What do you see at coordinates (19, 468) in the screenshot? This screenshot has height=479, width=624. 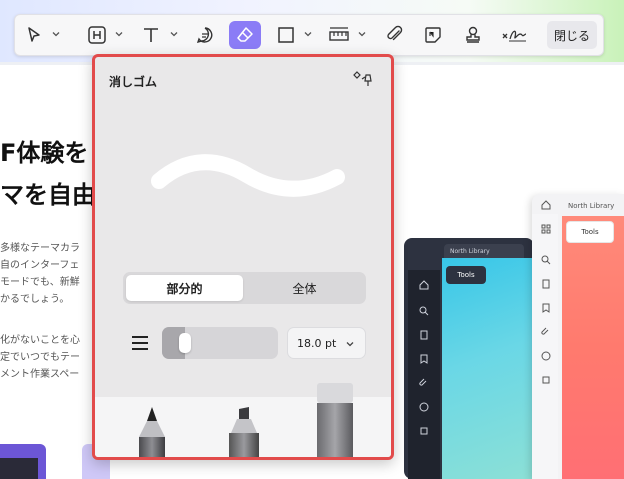 I see `feature-card-dark-inner` at bounding box center [19, 468].